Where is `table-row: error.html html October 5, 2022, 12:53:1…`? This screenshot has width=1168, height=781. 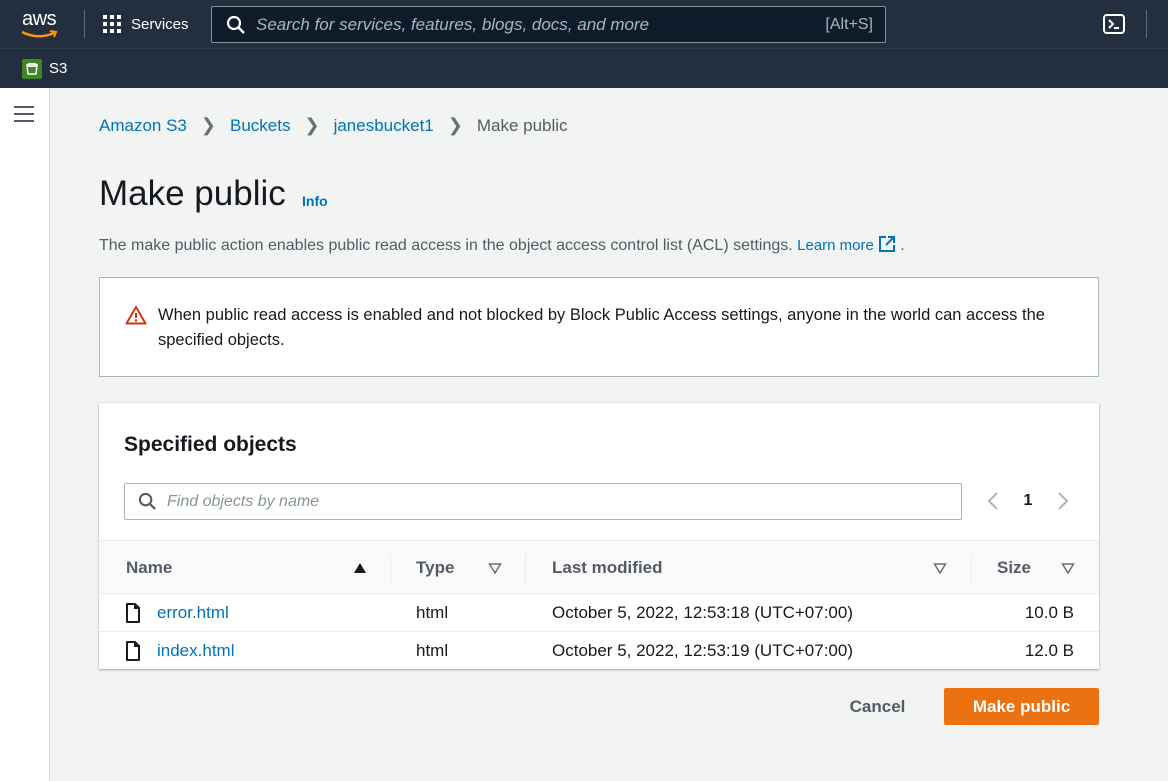
table-row: error.html html October 5, 2022, 12:53:1… is located at coordinates (599, 613).